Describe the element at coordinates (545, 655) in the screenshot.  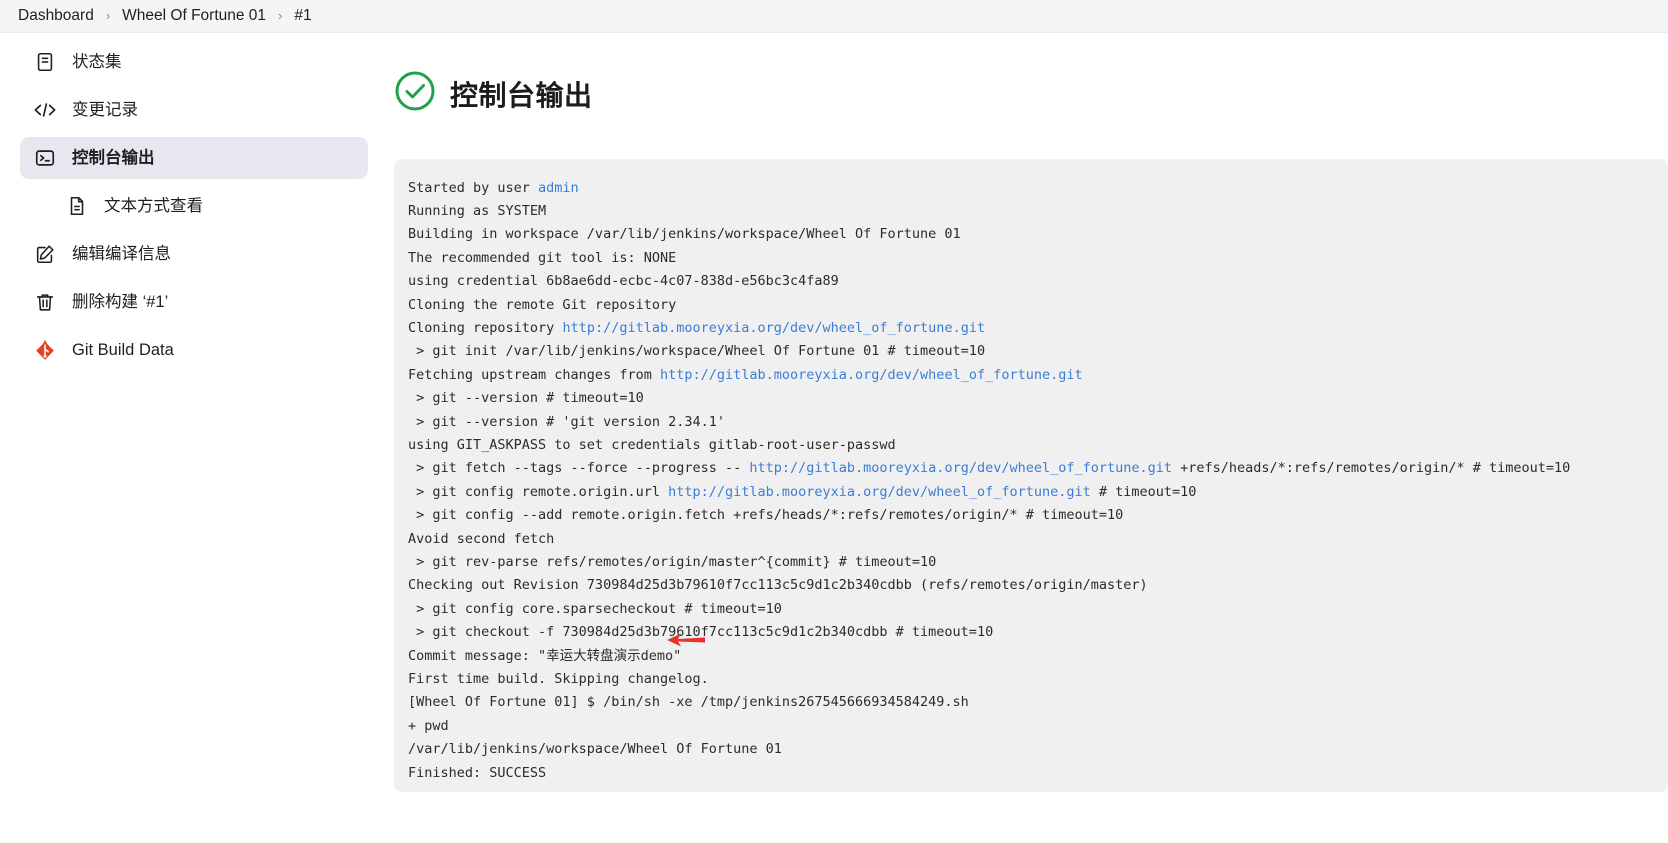
I see `console-text: Commit message: "幸运大转盘演示demo"` at that location.